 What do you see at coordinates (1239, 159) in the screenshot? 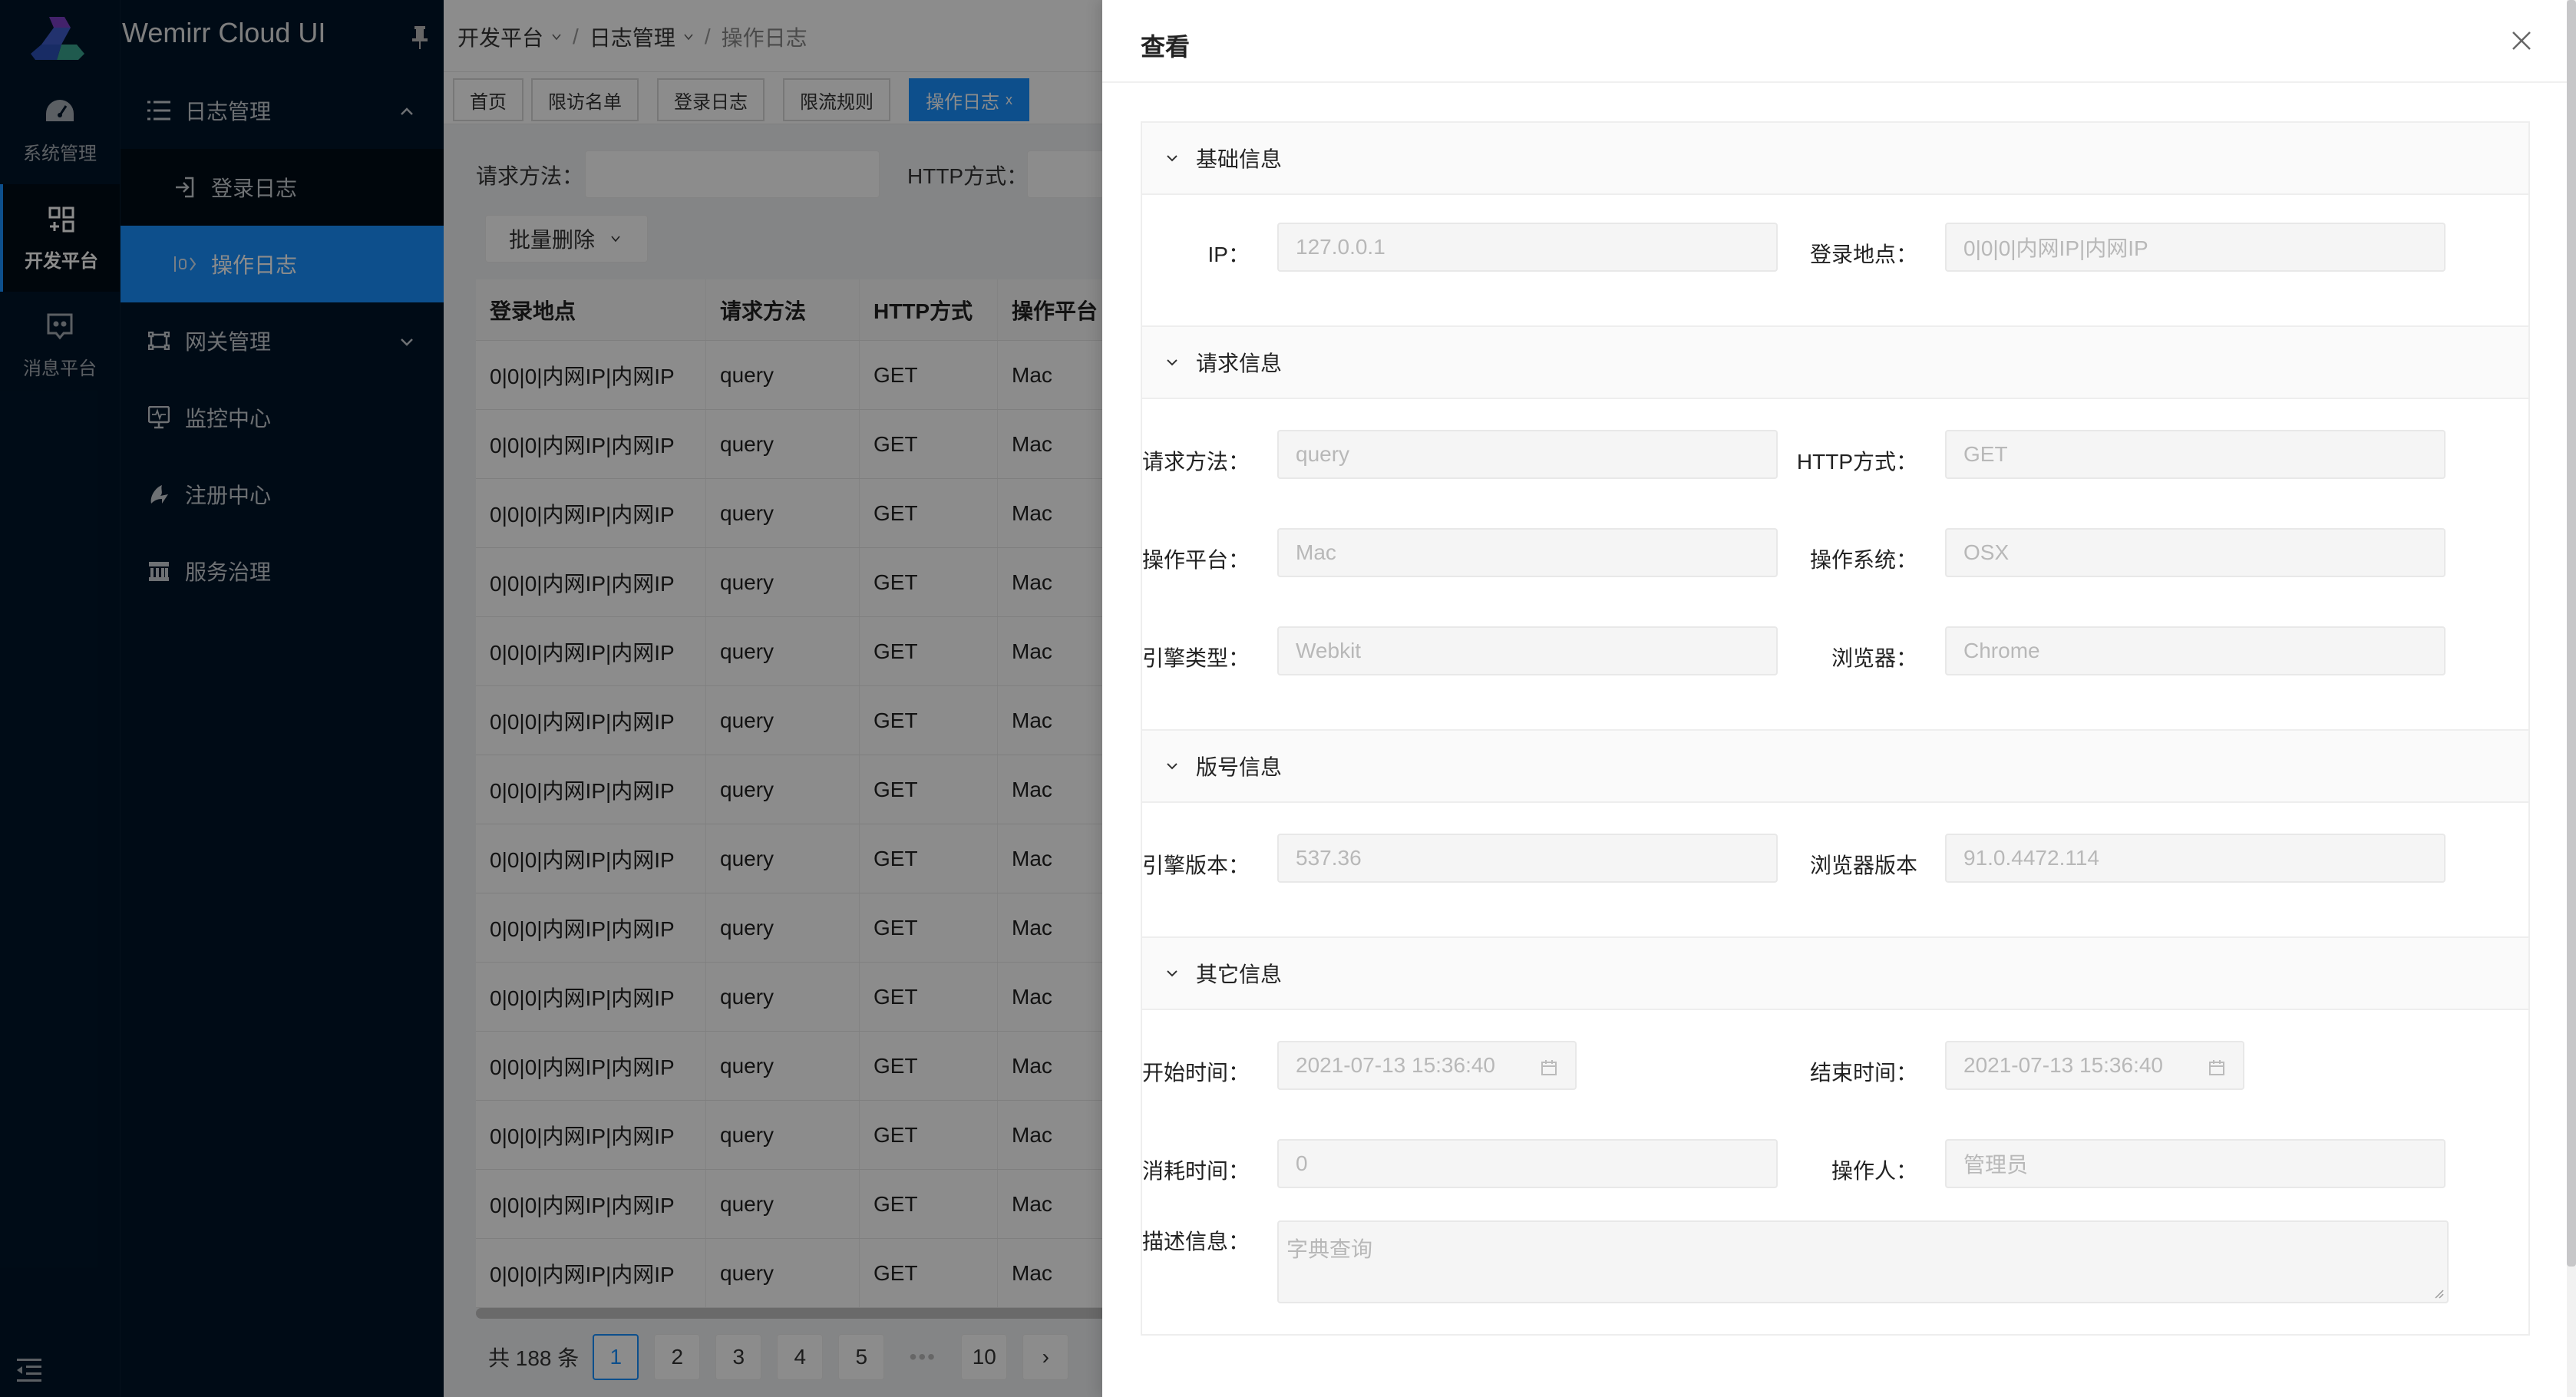
I see `panel-title: 基础信息` at bounding box center [1239, 159].